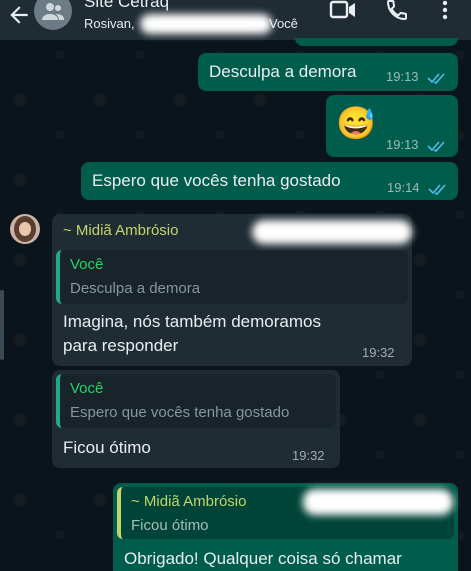  I want to click on group-avatar, so click(53, 15).